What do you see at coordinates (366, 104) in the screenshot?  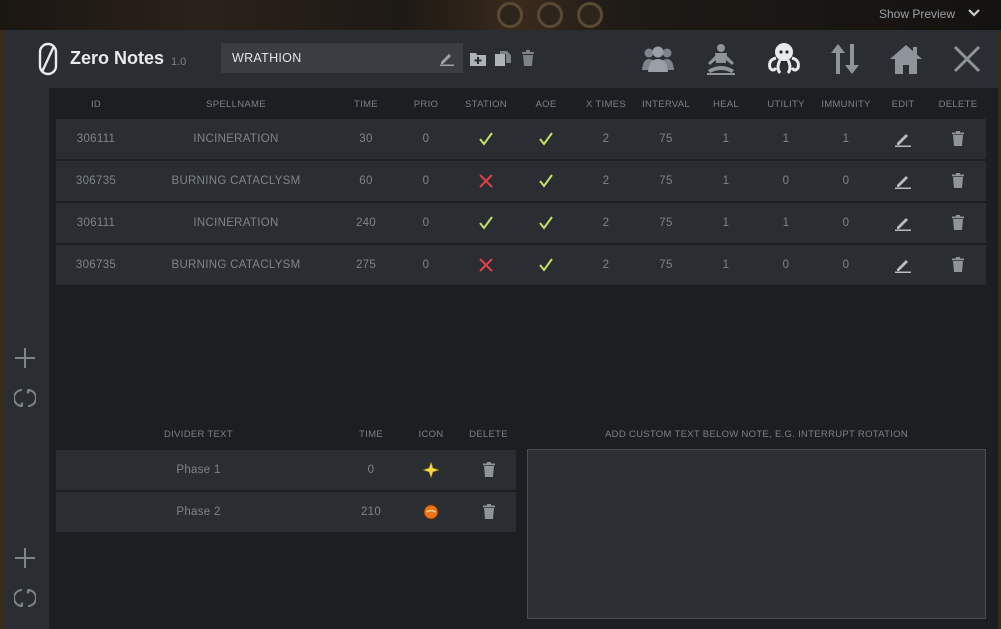 I see `col-header-time: TIME` at bounding box center [366, 104].